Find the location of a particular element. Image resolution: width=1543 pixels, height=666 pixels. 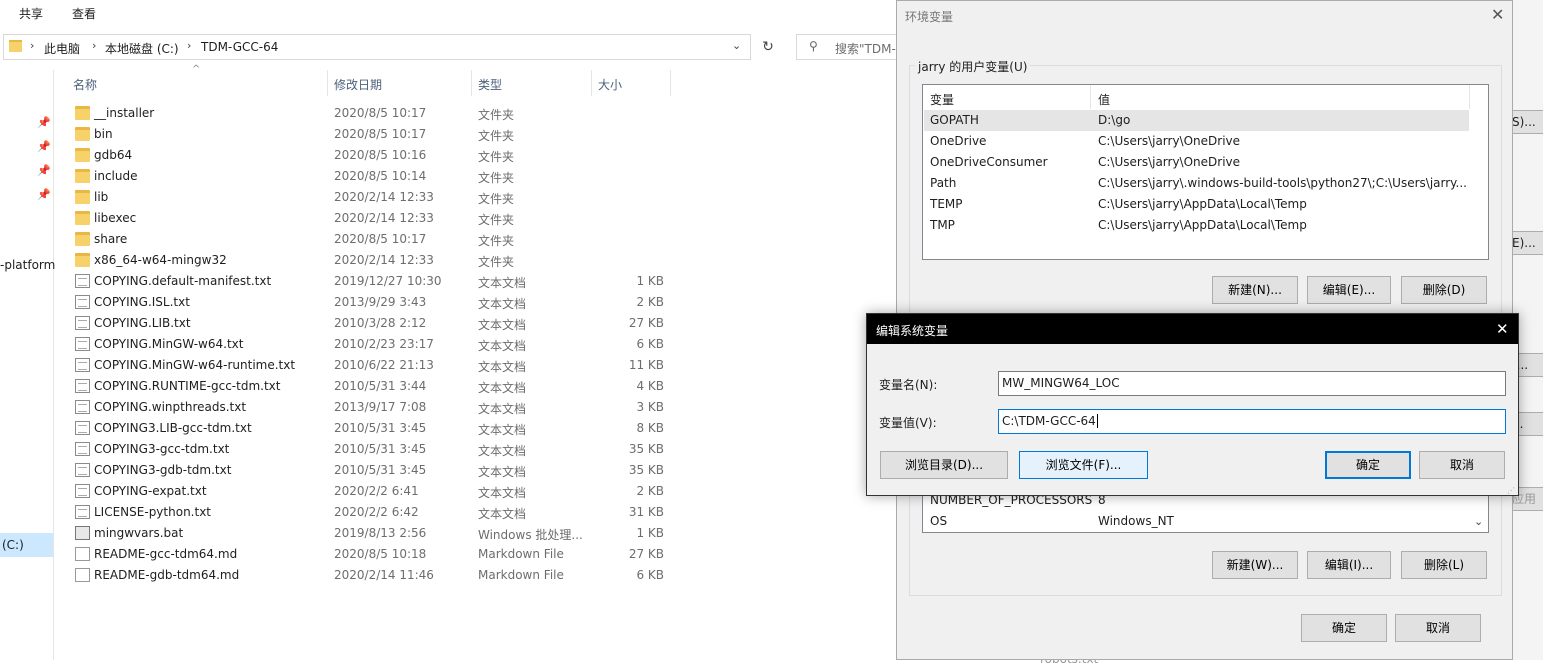

user-var-row: TMP C:\Users\jarry\AppData\Local\Temp is located at coordinates (1196, 225).